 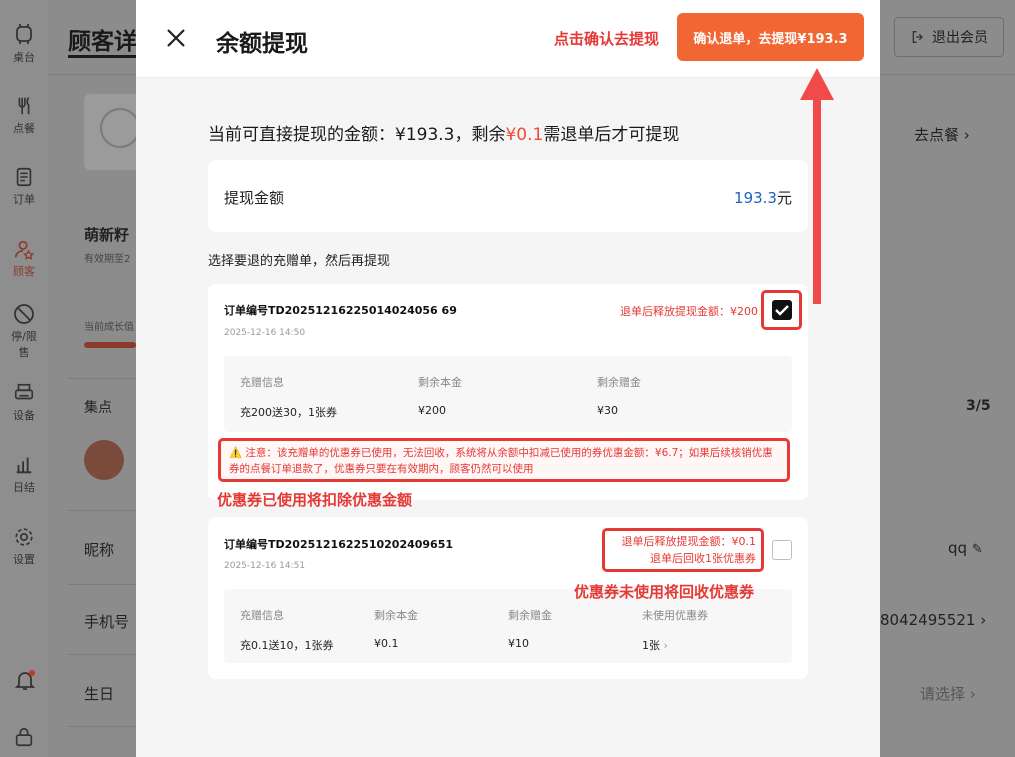 What do you see at coordinates (440, 395) in the screenshot?
I see `info-col: 剩余本金 ¥200` at bounding box center [440, 395].